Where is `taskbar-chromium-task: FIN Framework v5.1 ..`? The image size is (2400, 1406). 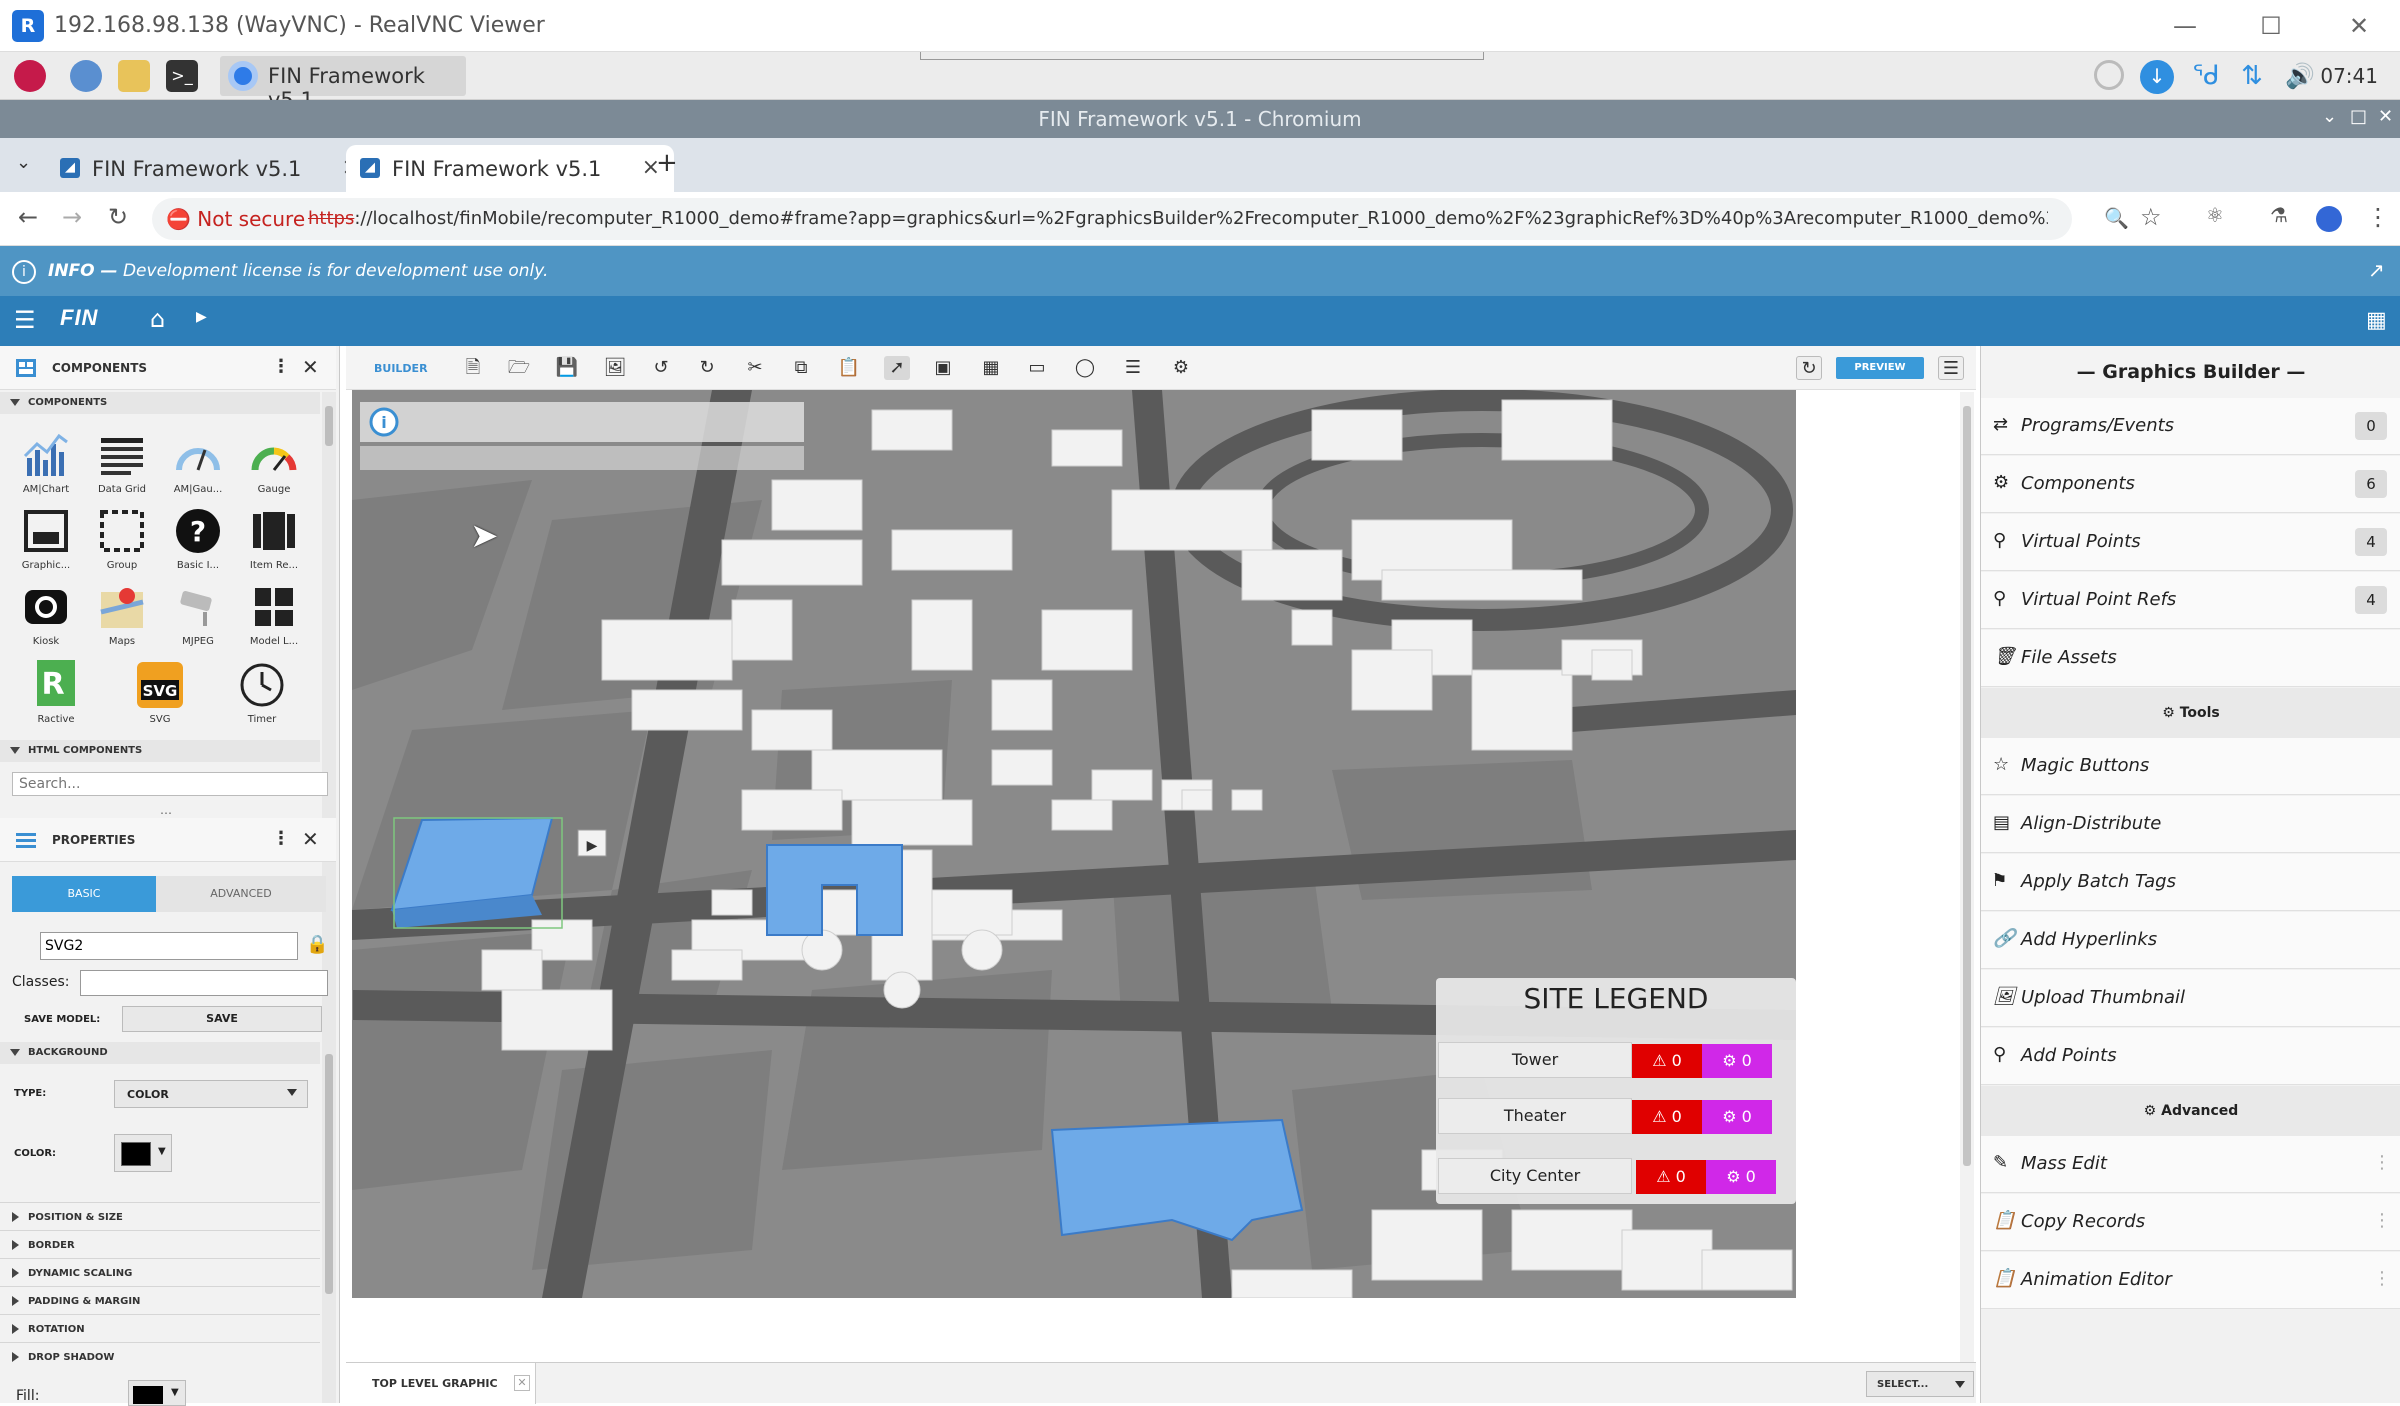 taskbar-chromium-task: FIN Framework v5.1 .. is located at coordinates (343, 84).